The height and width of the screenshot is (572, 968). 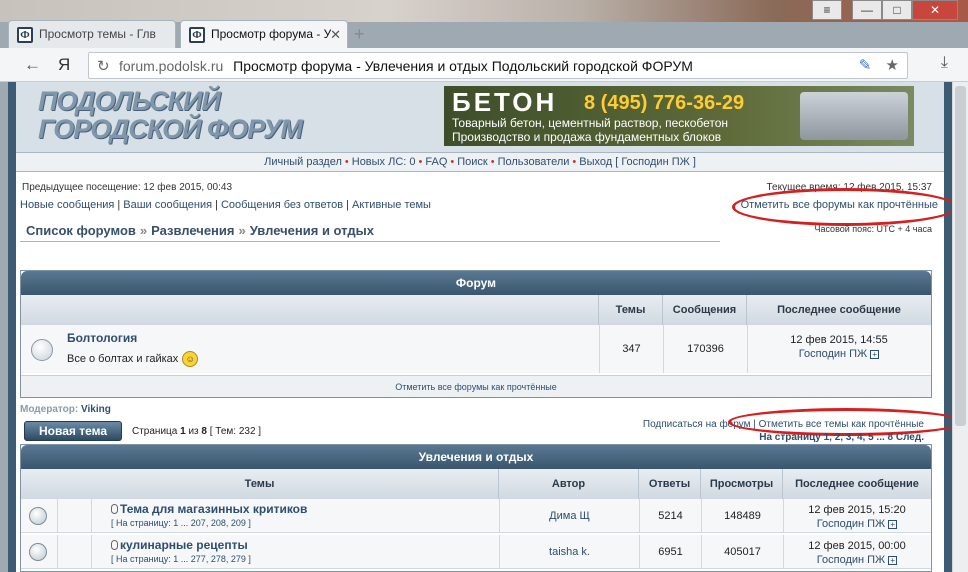 What do you see at coordinates (742, 552) in the screenshot?
I see `topic-views: 405017` at bounding box center [742, 552].